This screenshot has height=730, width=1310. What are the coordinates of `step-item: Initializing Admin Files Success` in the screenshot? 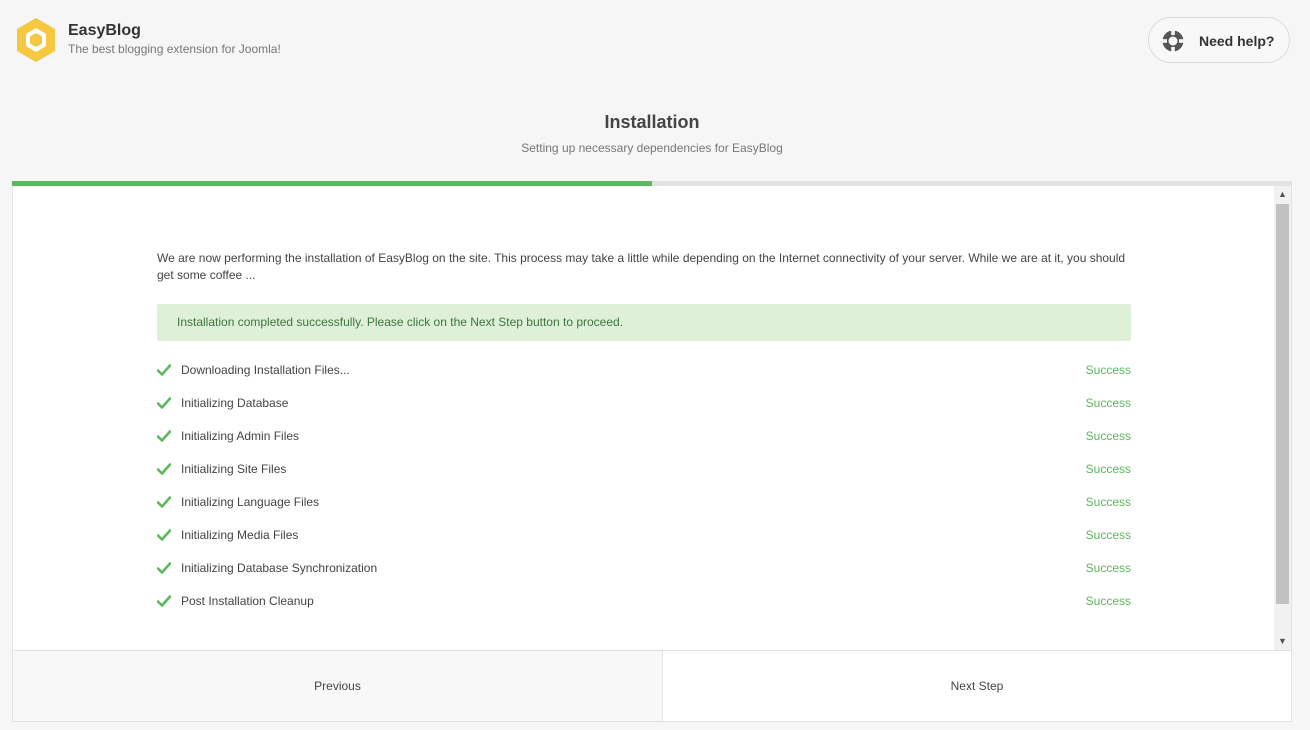 It's located at (644, 443).